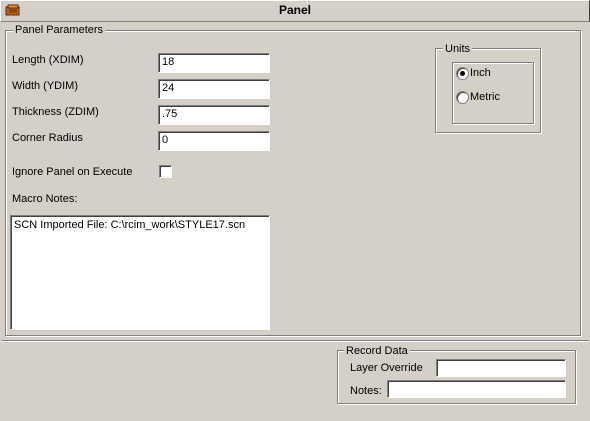  I want to click on units-legend: Units, so click(458, 49).